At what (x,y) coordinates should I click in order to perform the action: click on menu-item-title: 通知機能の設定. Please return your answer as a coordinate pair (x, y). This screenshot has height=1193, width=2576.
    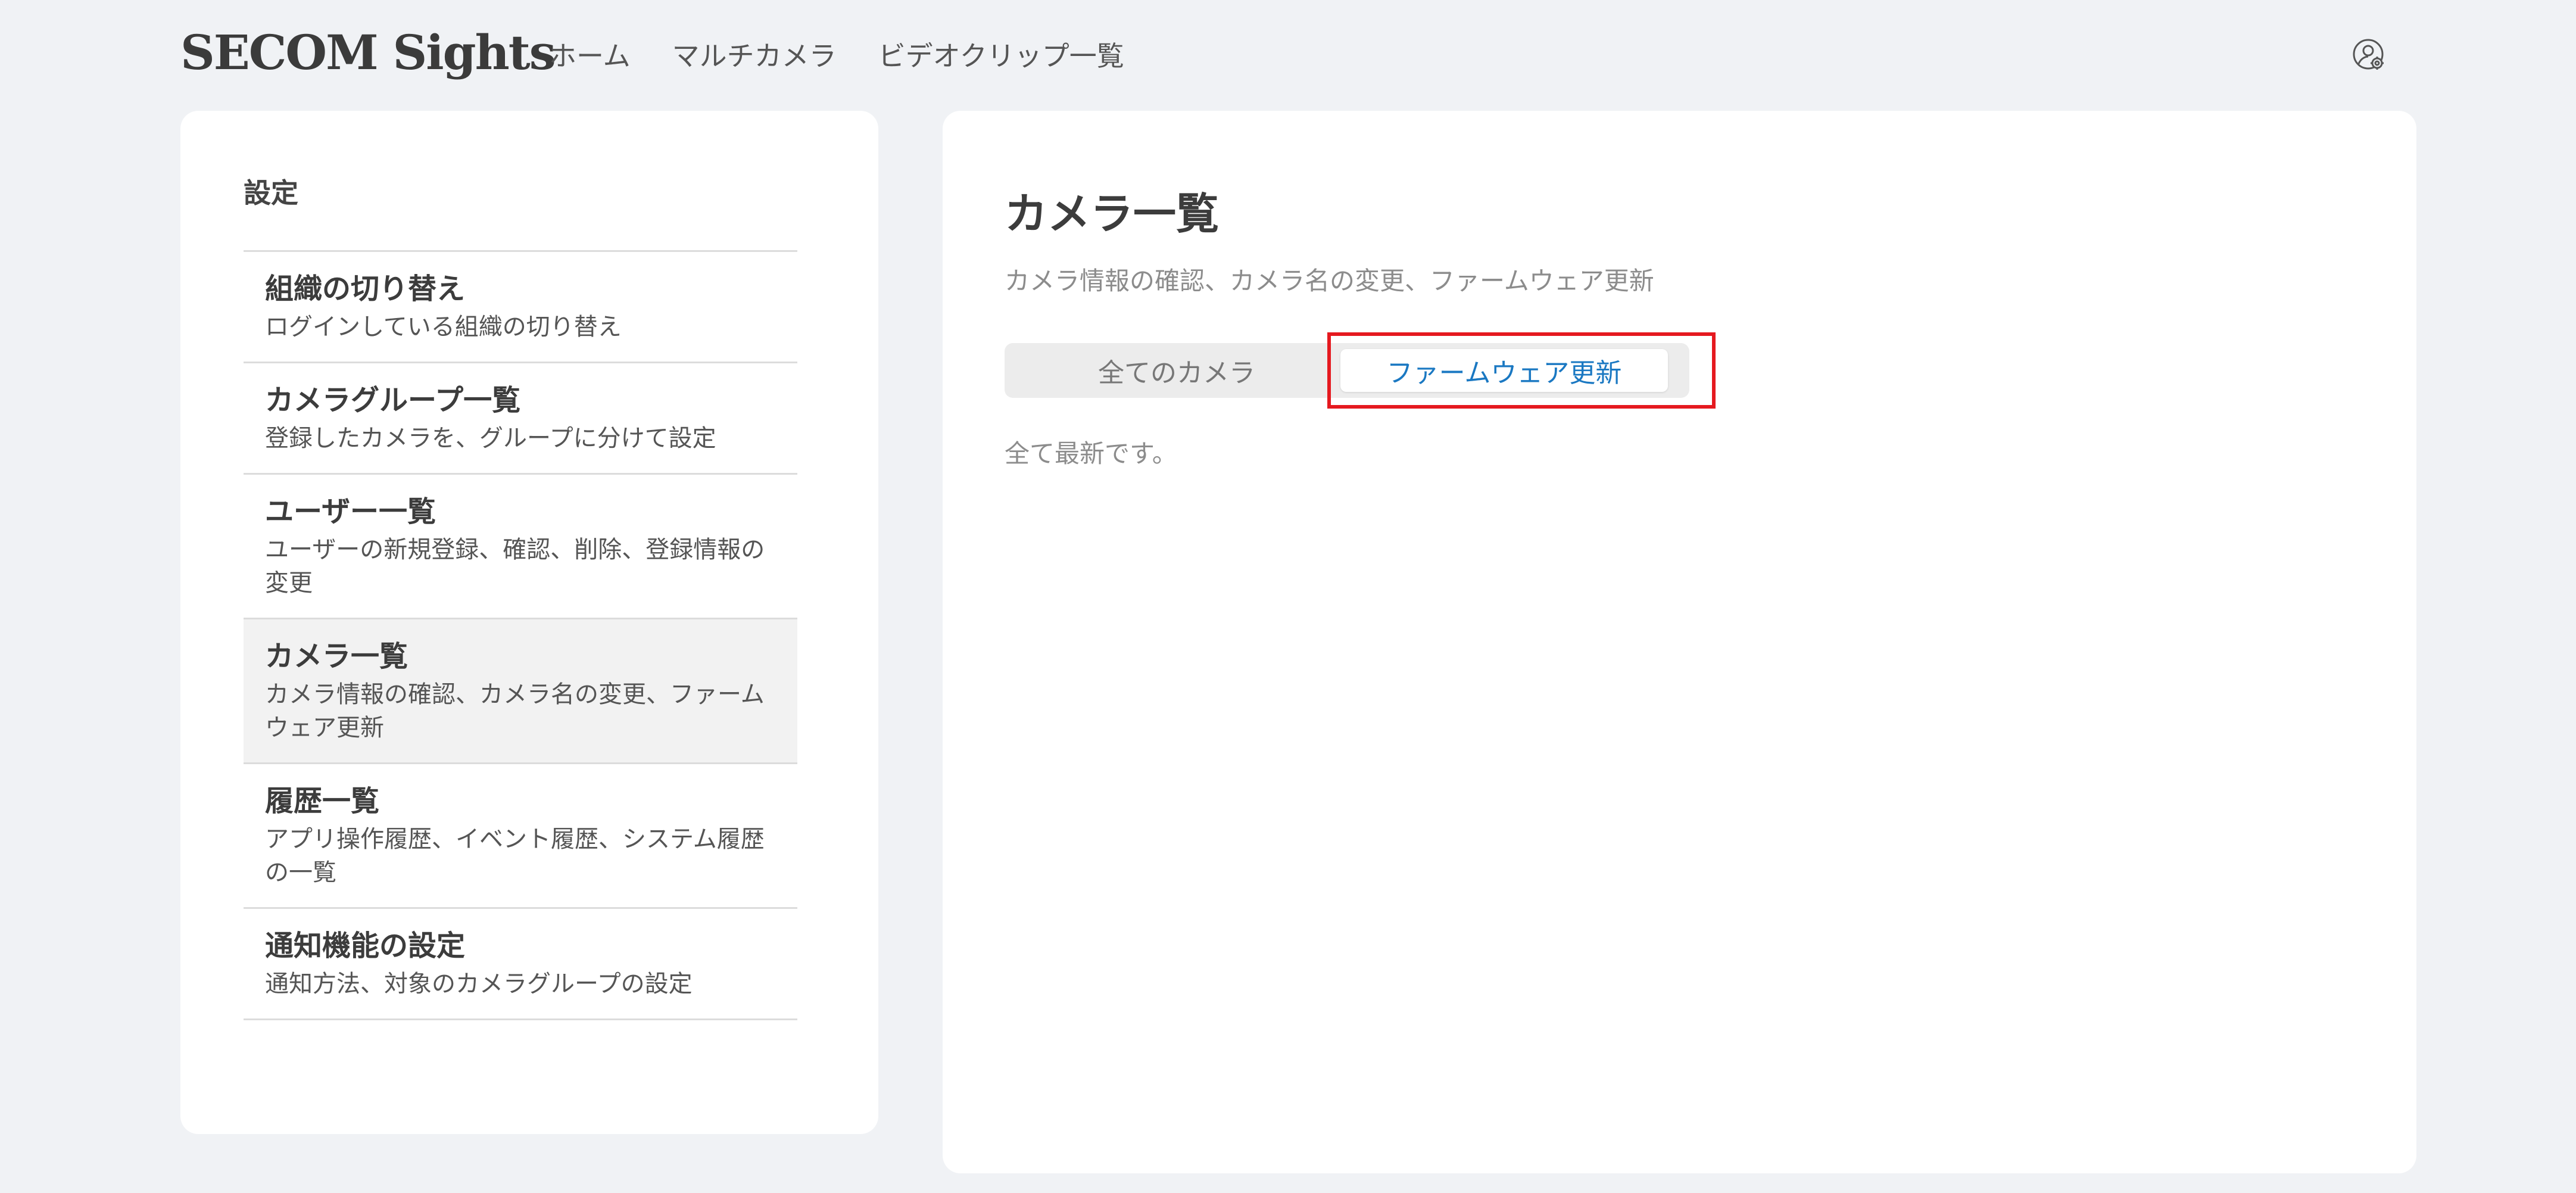
    Looking at the image, I should click on (365, 946).